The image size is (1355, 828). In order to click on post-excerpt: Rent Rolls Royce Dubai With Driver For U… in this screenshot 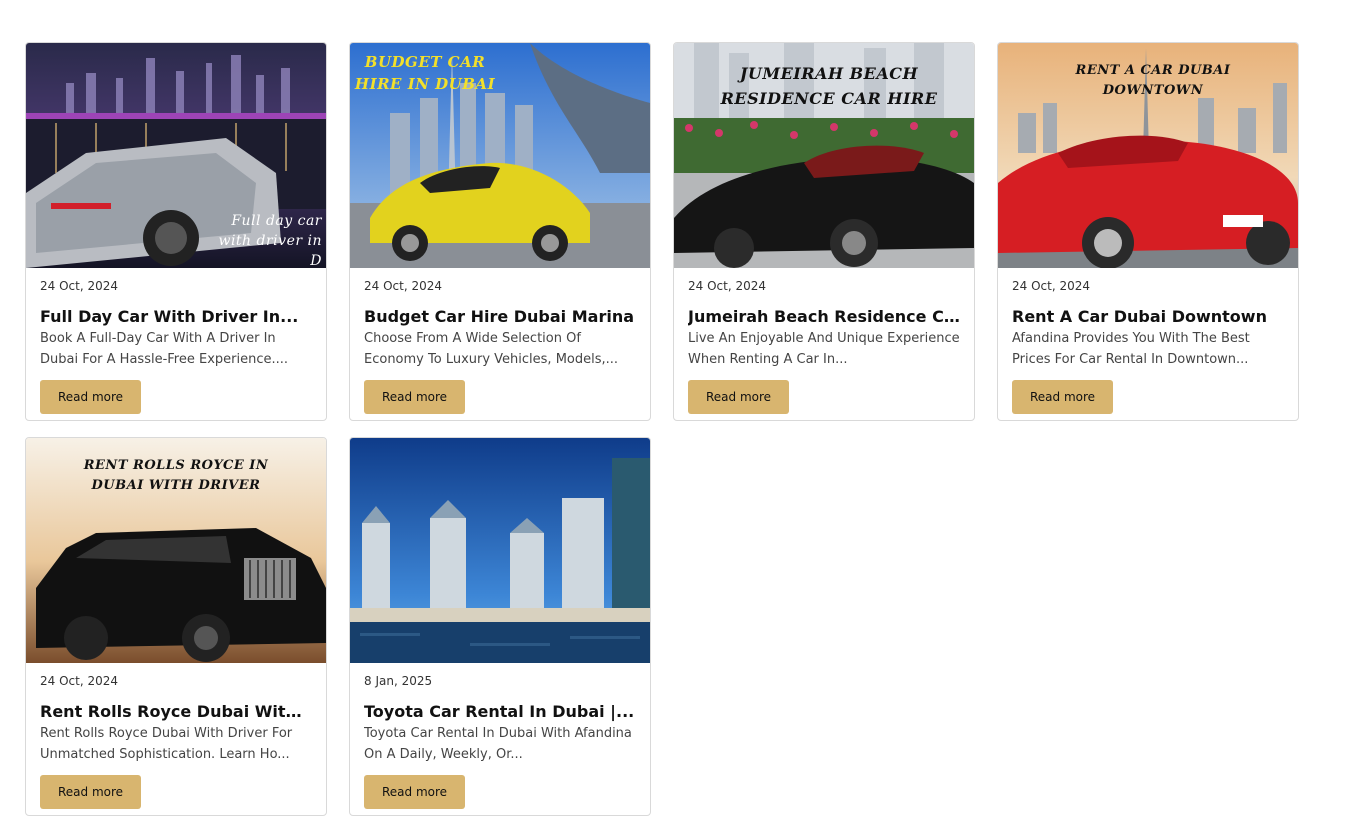, I will do `click(166, 744)`.